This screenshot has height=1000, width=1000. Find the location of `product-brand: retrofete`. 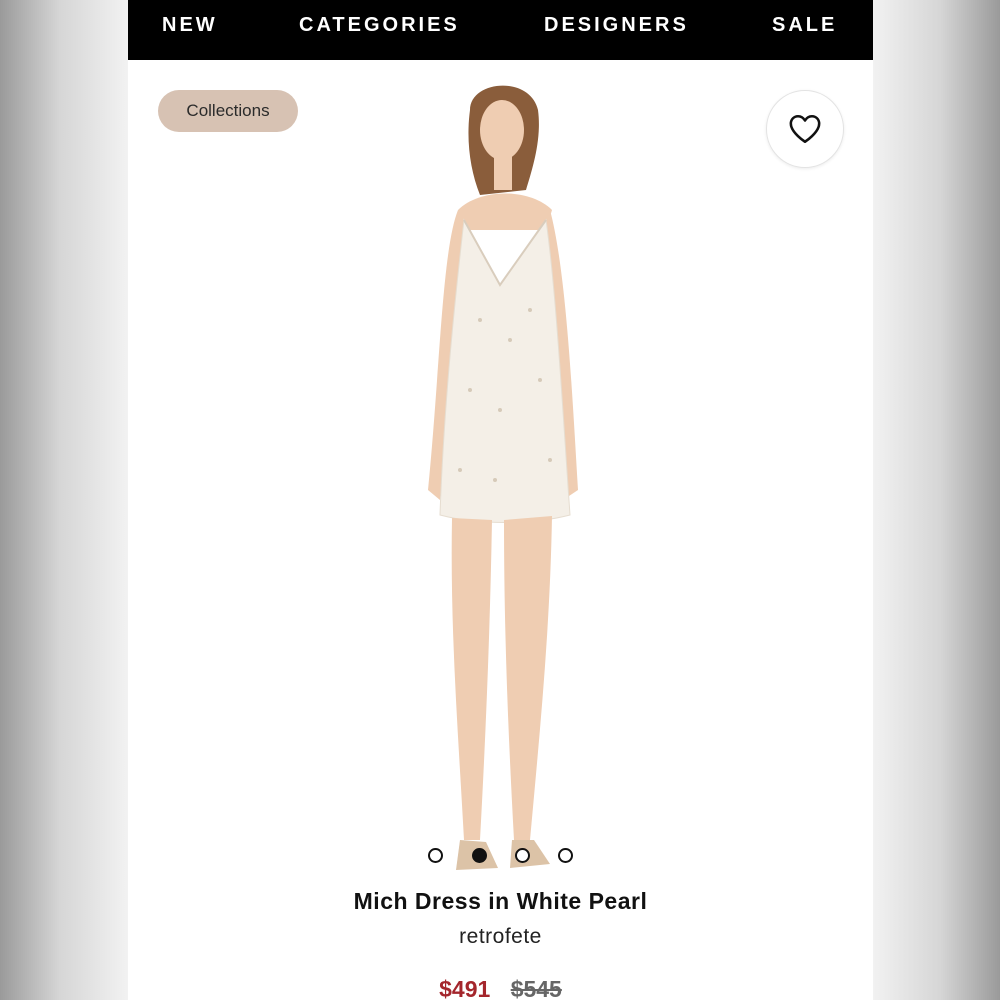

product-brand: retrofete is located at coordinates (500, 937).